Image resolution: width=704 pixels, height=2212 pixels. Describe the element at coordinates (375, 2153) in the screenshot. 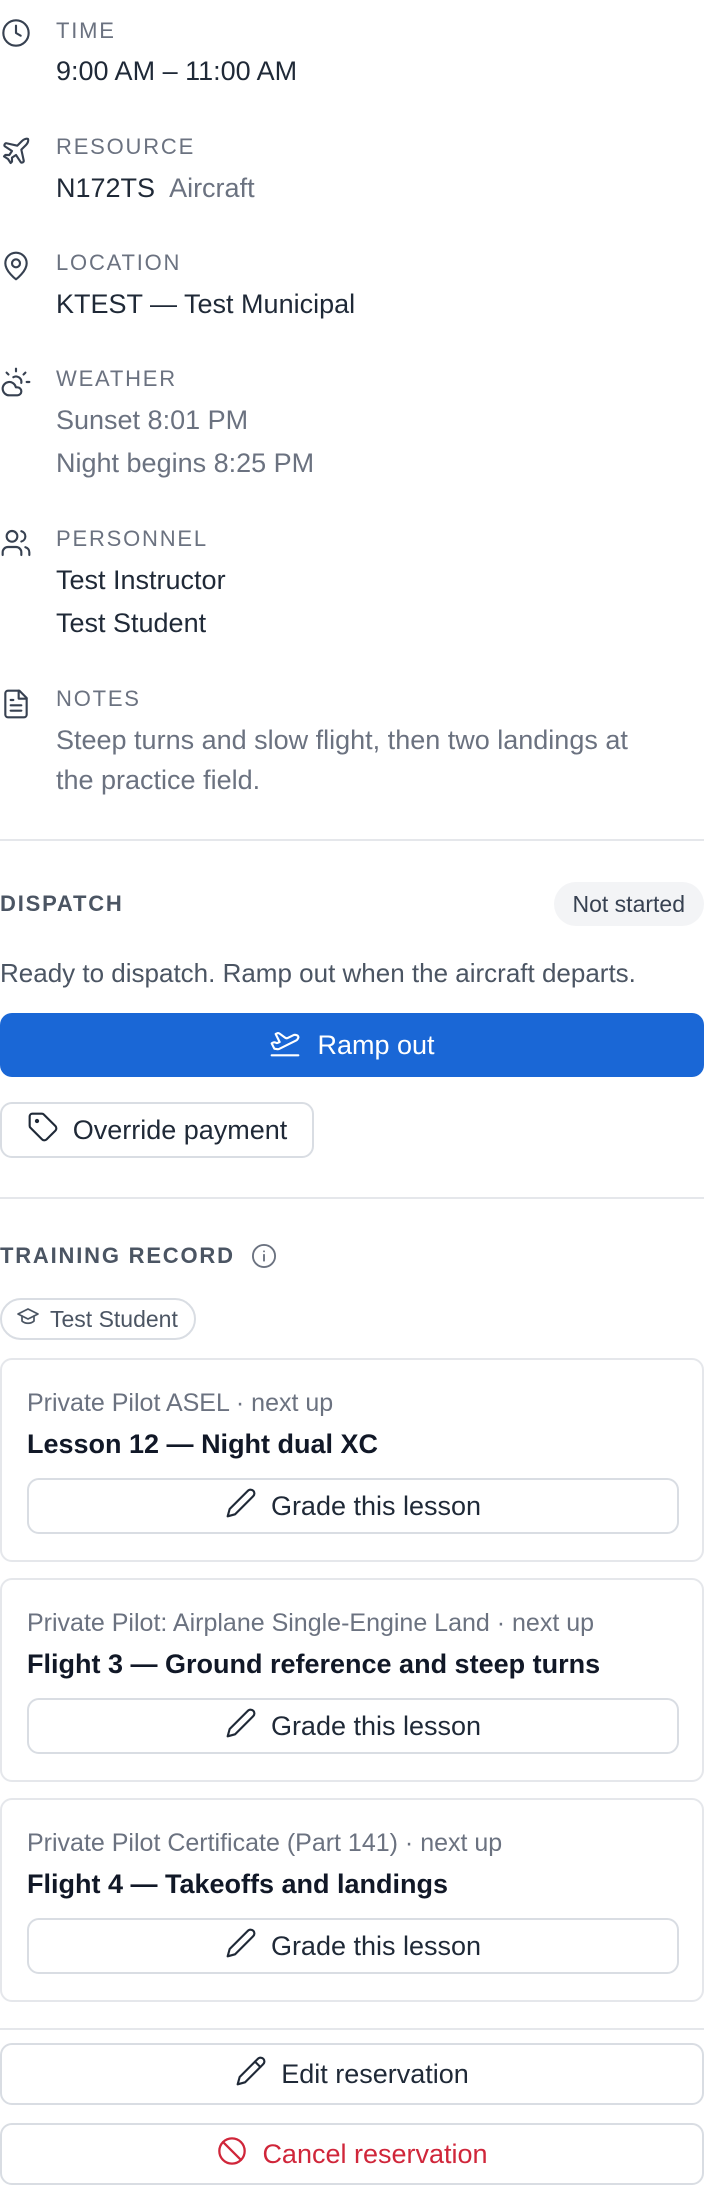

I see `cancel-reservation-label: Cancel reservation` at that location.